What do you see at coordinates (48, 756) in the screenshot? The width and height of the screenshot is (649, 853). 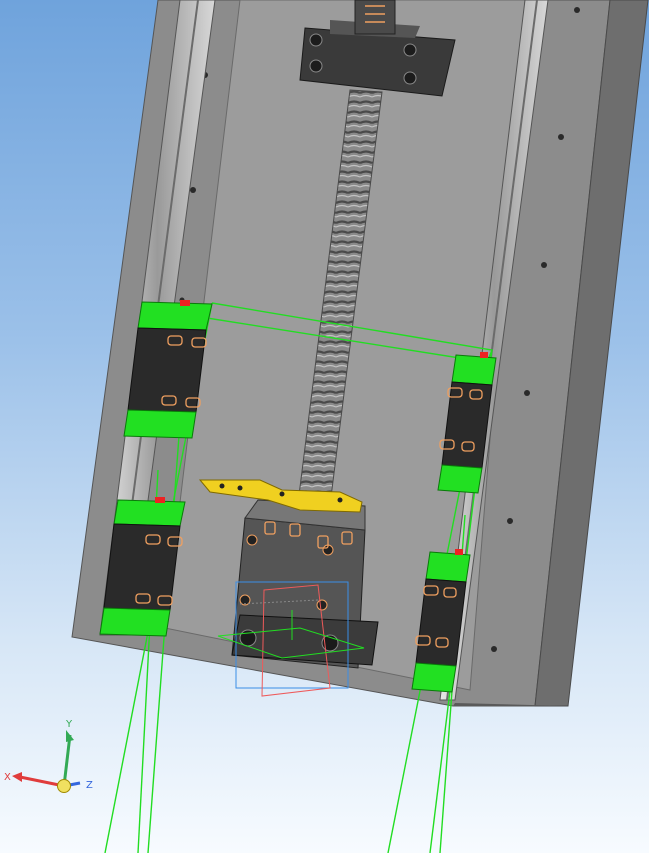 I see `axis-triad: X Y Z` at bounding box center [48, 756].